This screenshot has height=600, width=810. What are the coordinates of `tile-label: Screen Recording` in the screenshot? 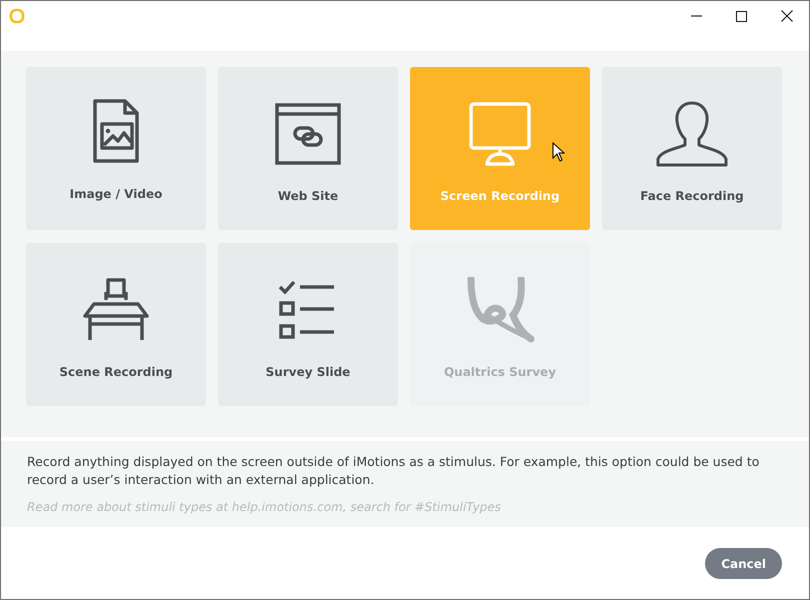 It's located at (500, 196).